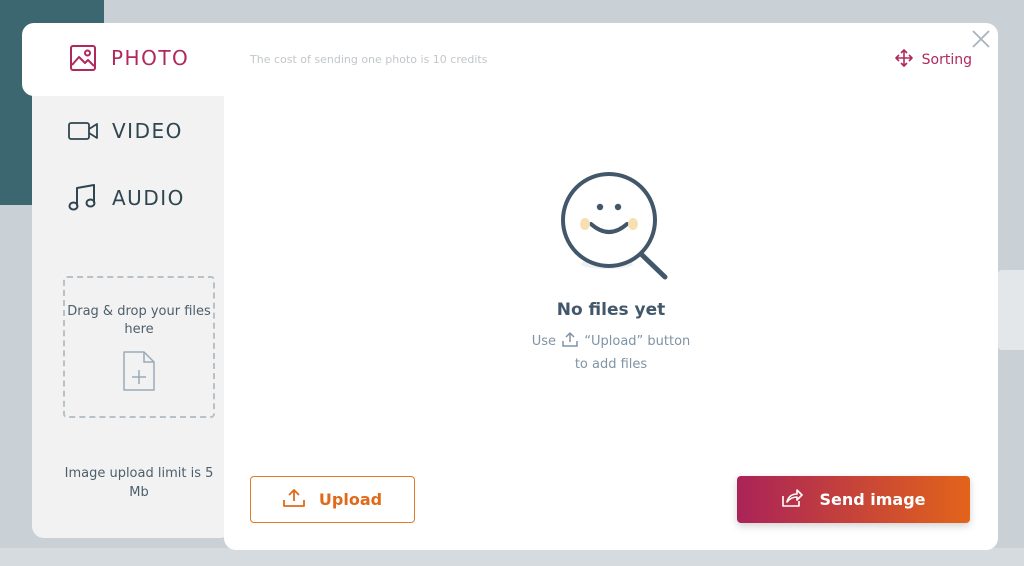  I want to click on empty-state-title: No files yet, so click(611, 310).